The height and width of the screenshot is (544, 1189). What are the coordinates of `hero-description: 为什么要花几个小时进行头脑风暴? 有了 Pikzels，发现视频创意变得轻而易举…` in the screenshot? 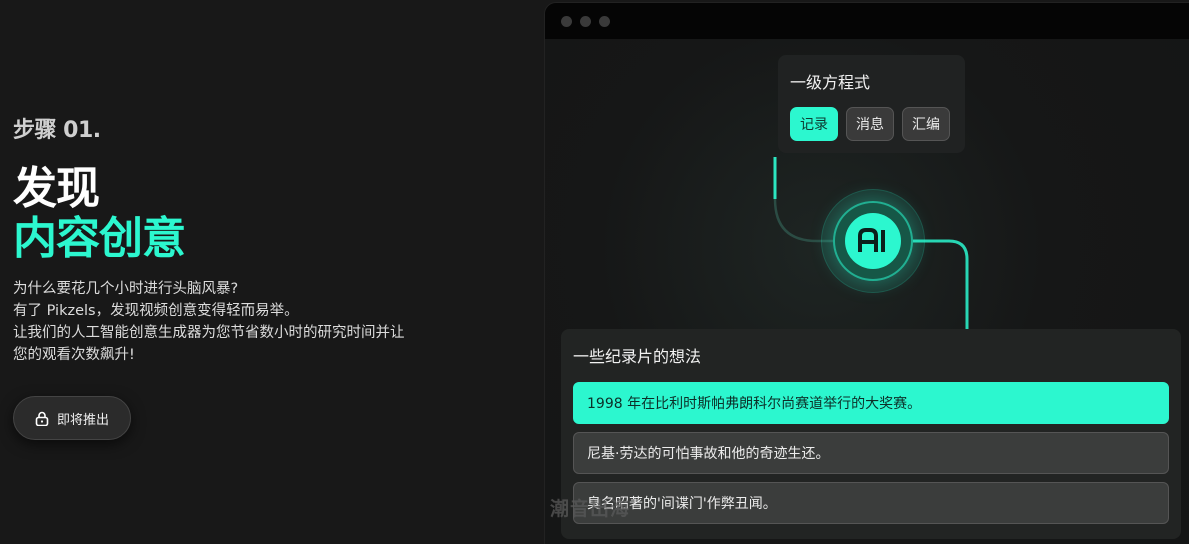 It's located at (233, 322).